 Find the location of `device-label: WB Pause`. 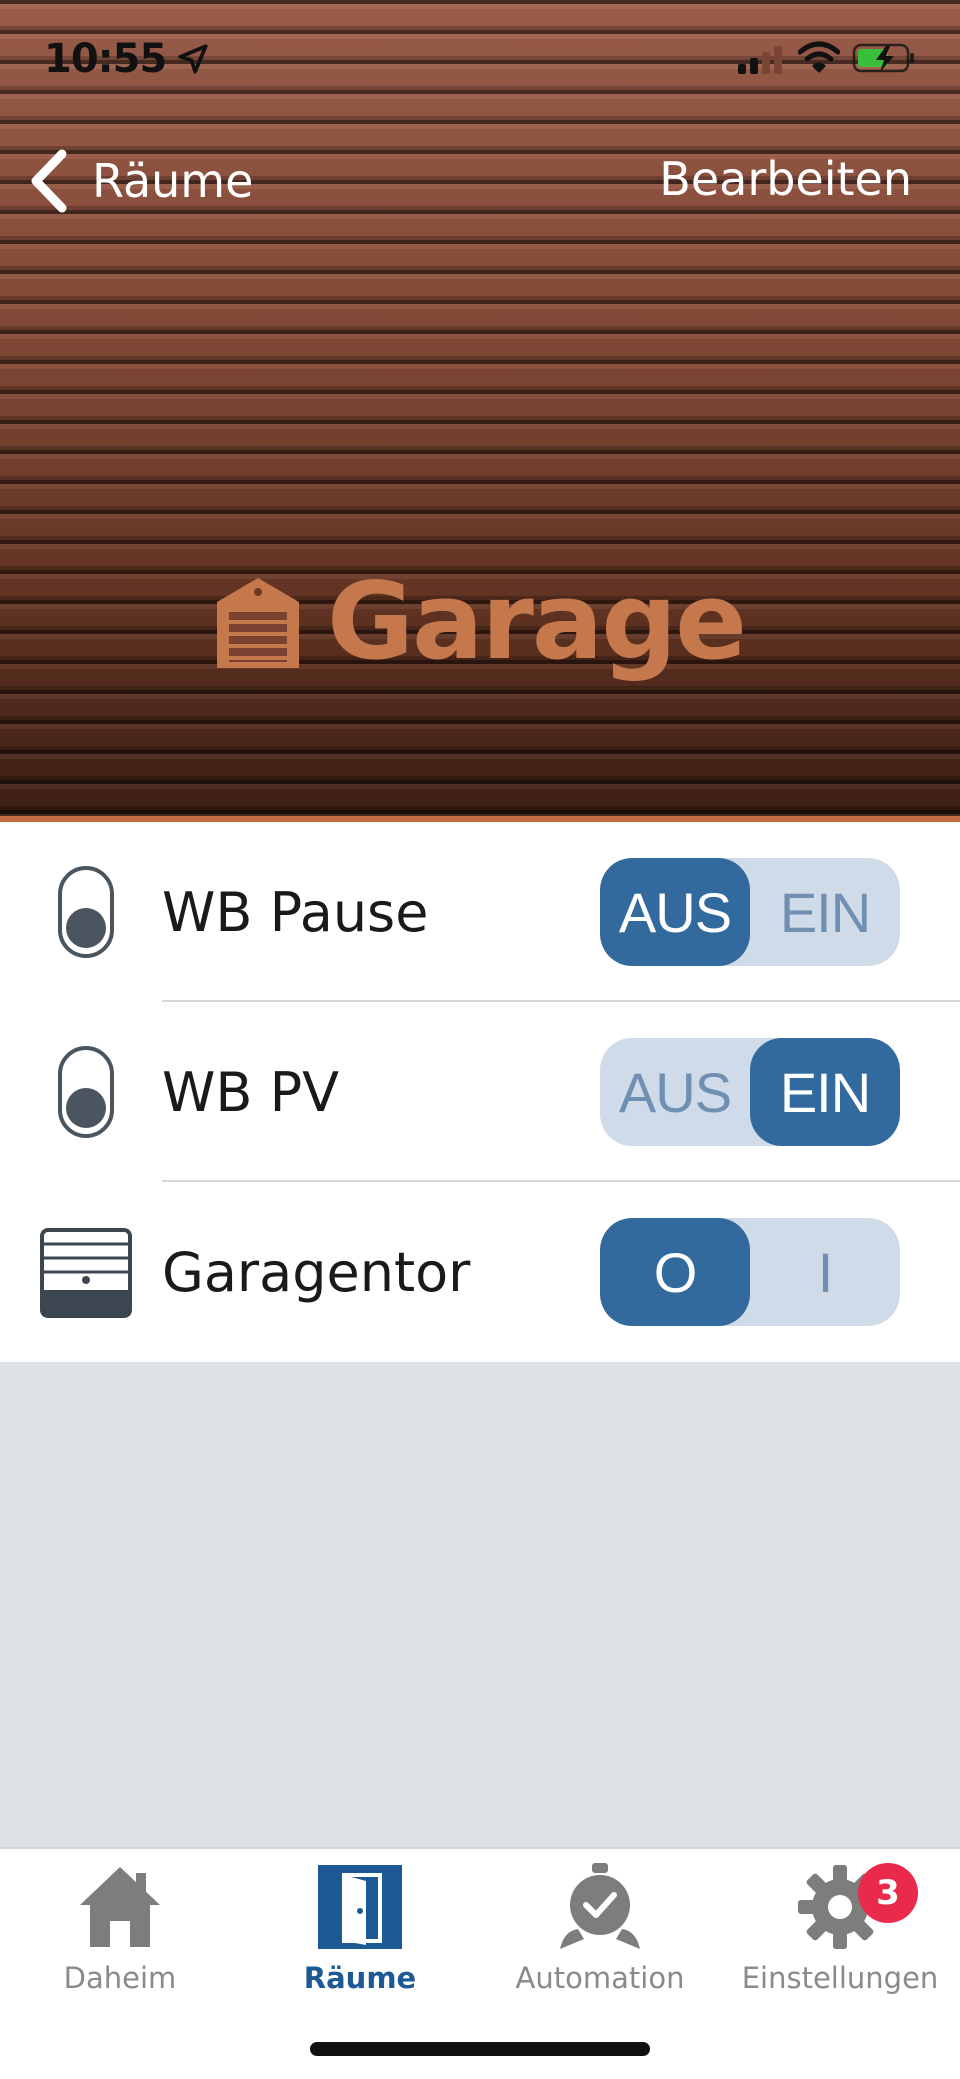

device-label: WB Pause is located at coordinates (295, 912).